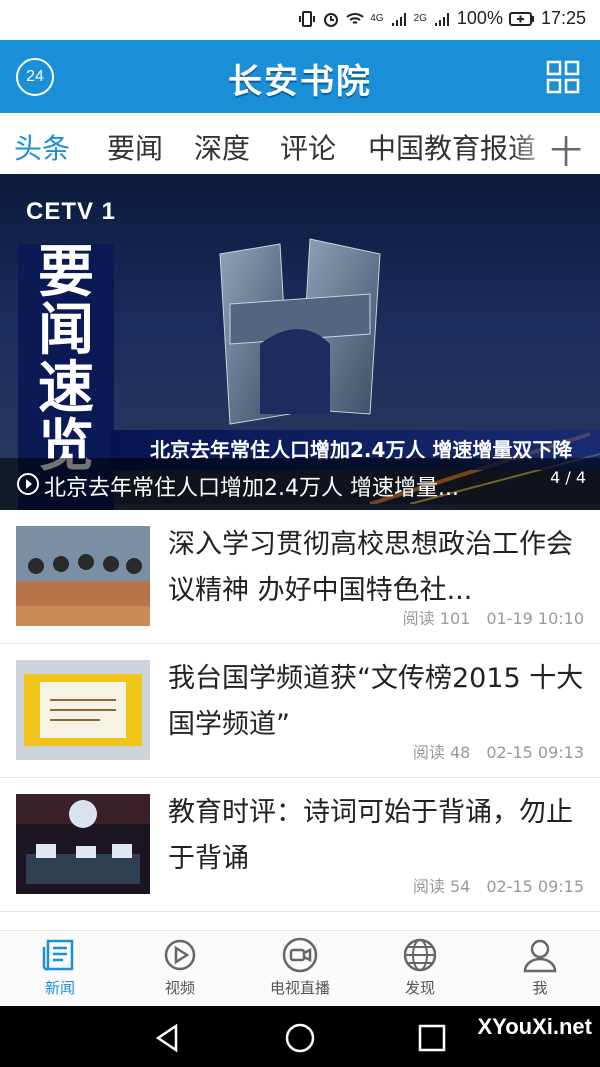 The height and width of the screenshot is (1067, 600). Describe the element at coordinates (331, 19) in the screenshot. I see `alarm-icon` at that location.